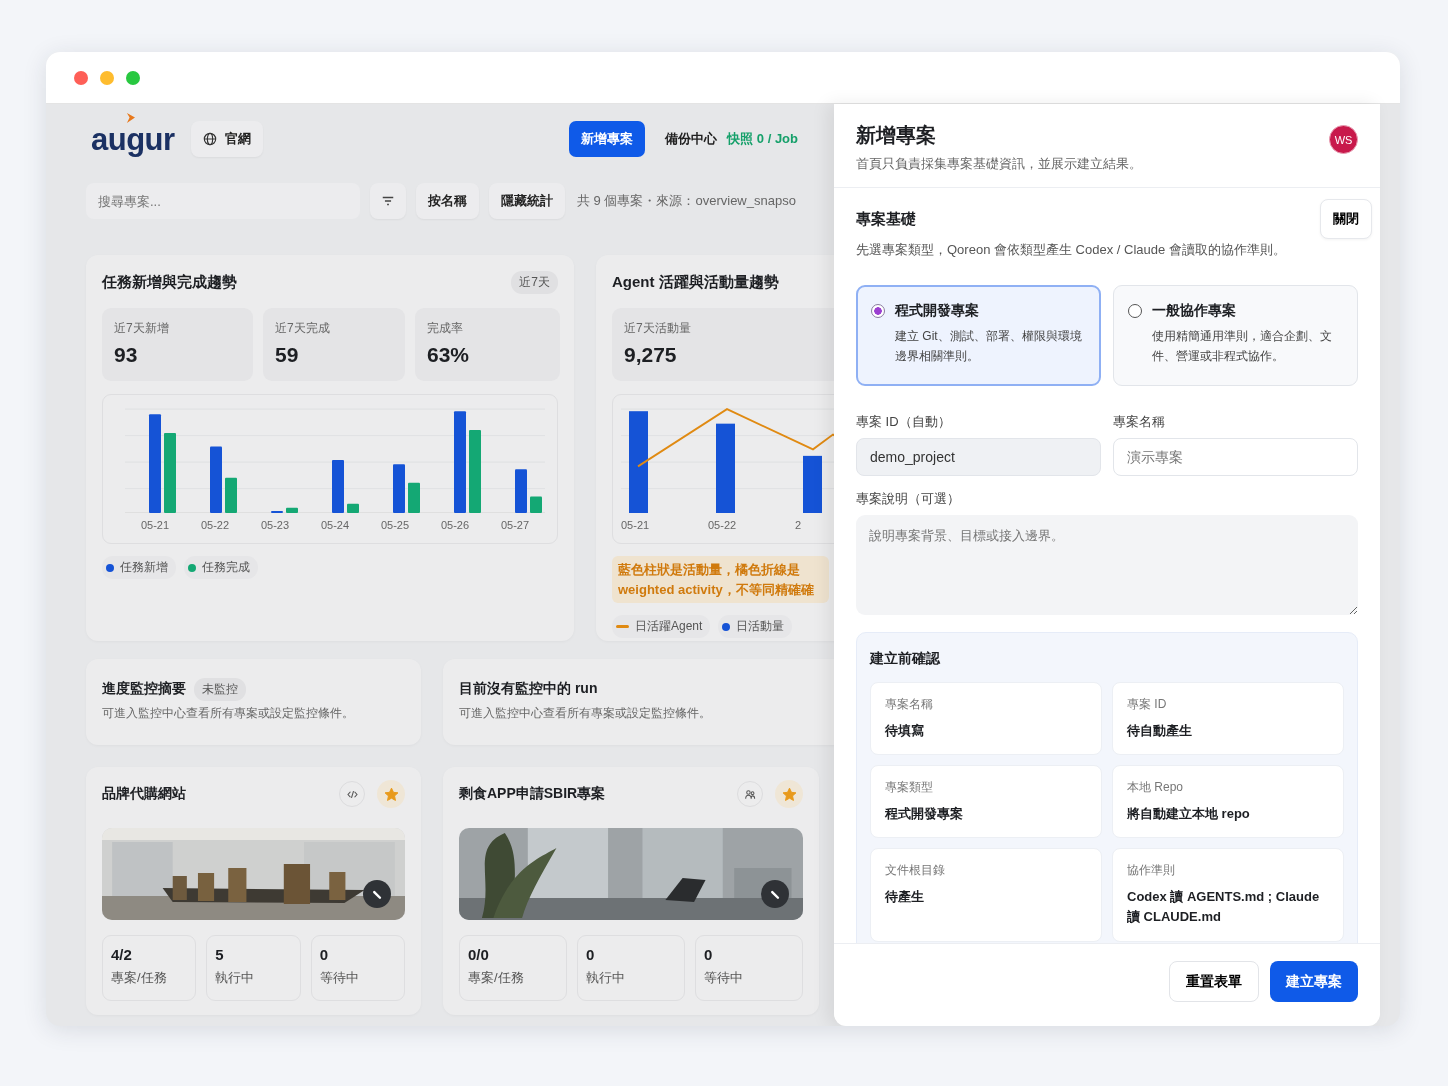  I want to click on summary-label: 專案 ID, so click(1147, 704).